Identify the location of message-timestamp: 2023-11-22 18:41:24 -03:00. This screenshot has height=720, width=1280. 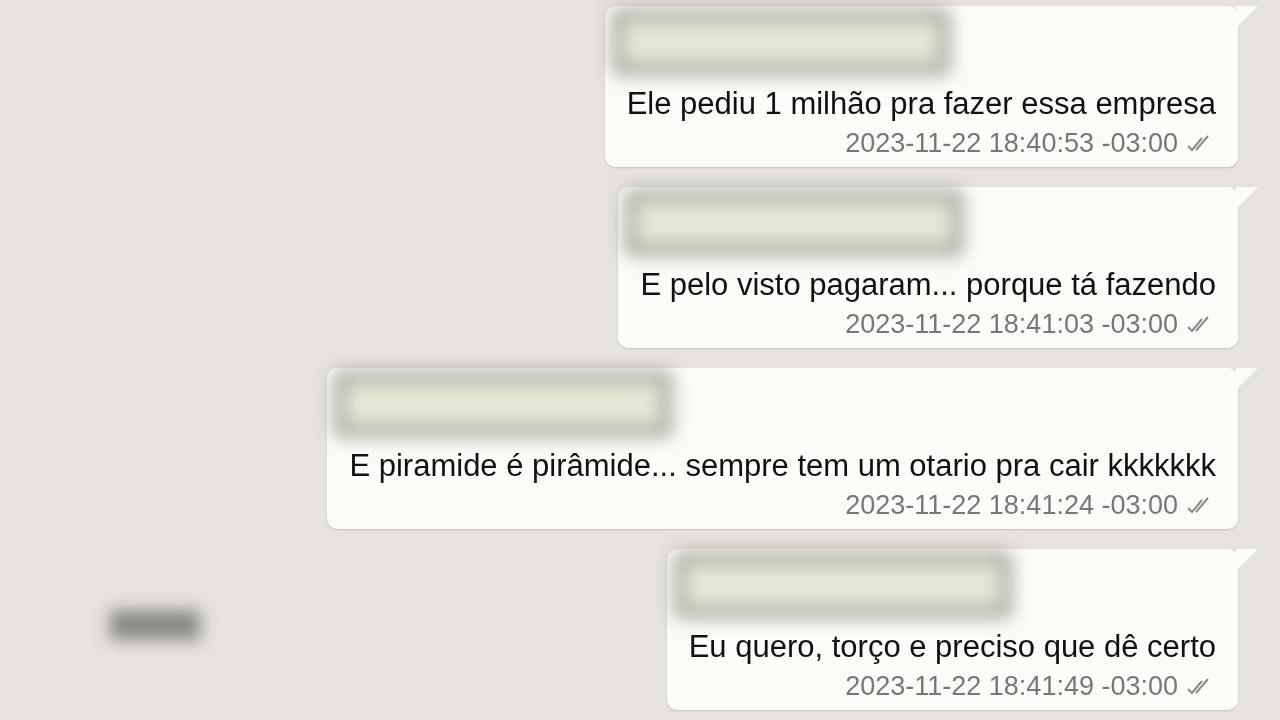
(1011, 505).